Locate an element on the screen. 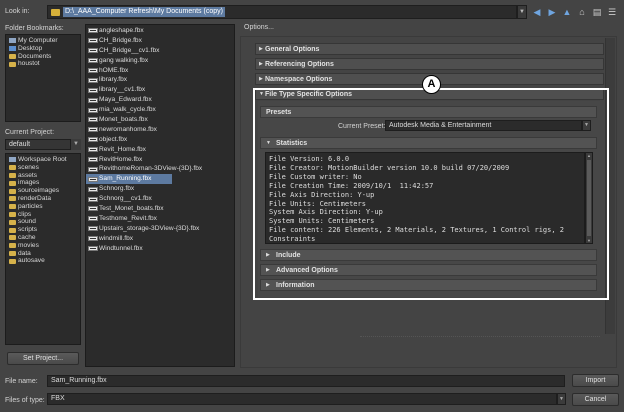 The height and width of the screenshot is (412, 624). file-list-item: mia_walk_cycle.fbx is located at coordinates (160, 110).